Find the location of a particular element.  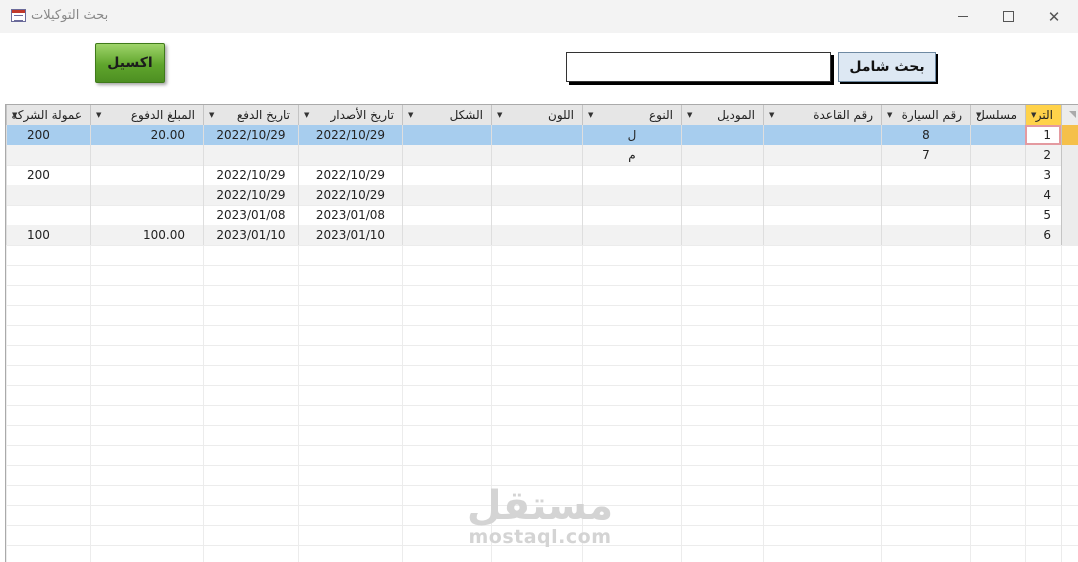

cell-issue-date: 2023/01/08 is located at coordinates (350, 215).